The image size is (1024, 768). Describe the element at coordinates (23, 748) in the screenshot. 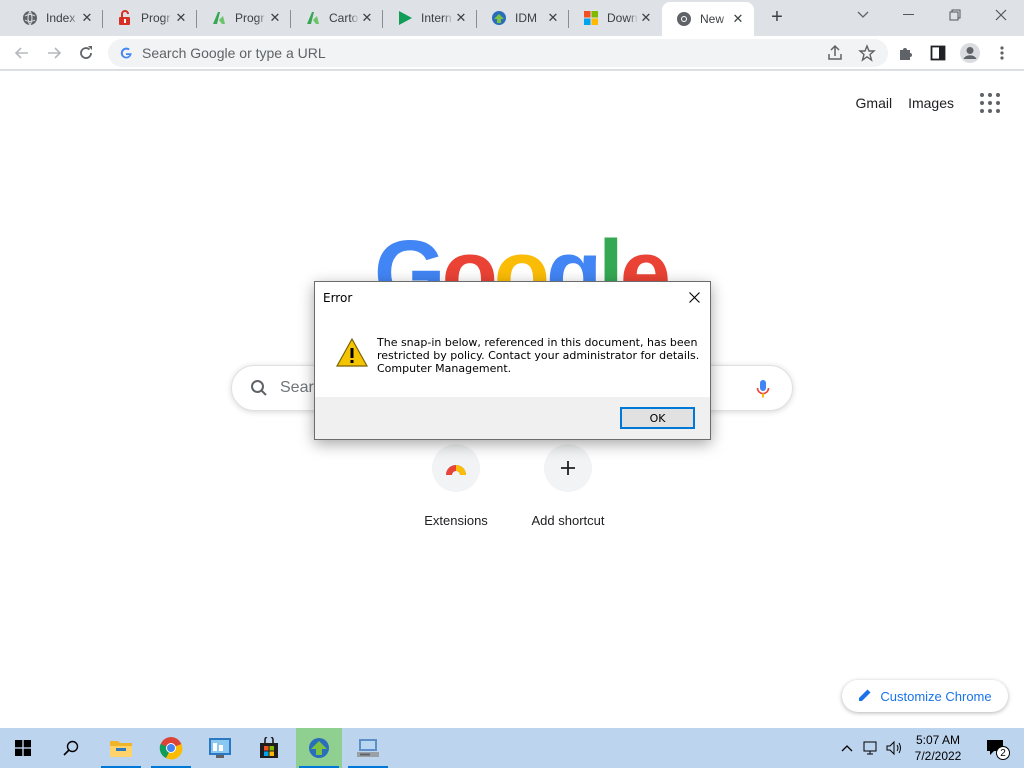

I see `windows-start-icon` at that location.